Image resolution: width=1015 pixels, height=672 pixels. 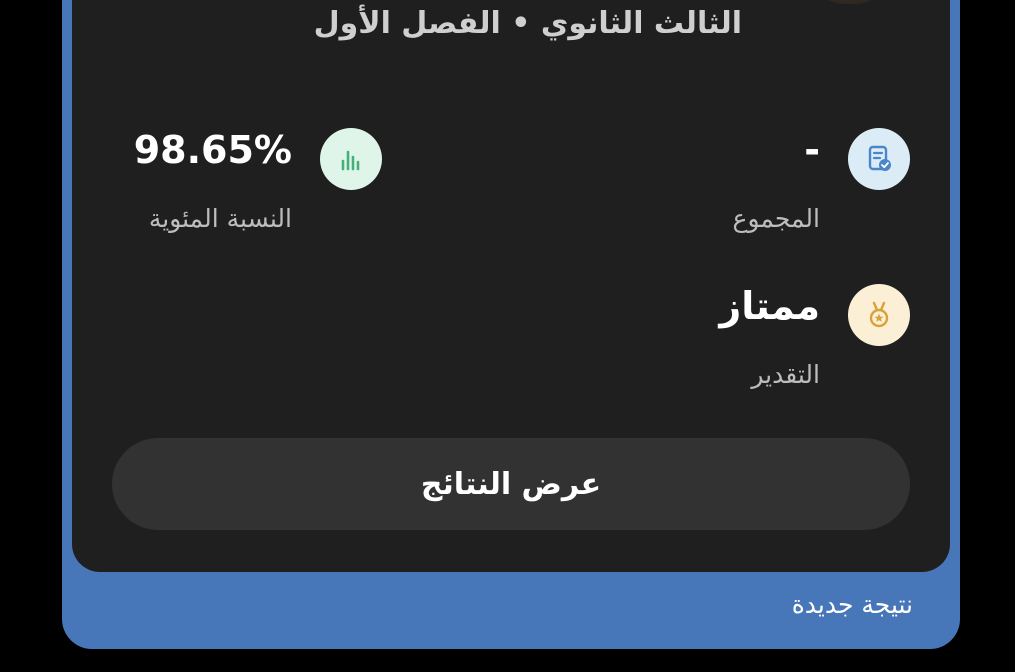 What do you see at coordinates (351, 159) in the screenshot?
I see `bar-chart-icon` at bounding box center [351, 159].